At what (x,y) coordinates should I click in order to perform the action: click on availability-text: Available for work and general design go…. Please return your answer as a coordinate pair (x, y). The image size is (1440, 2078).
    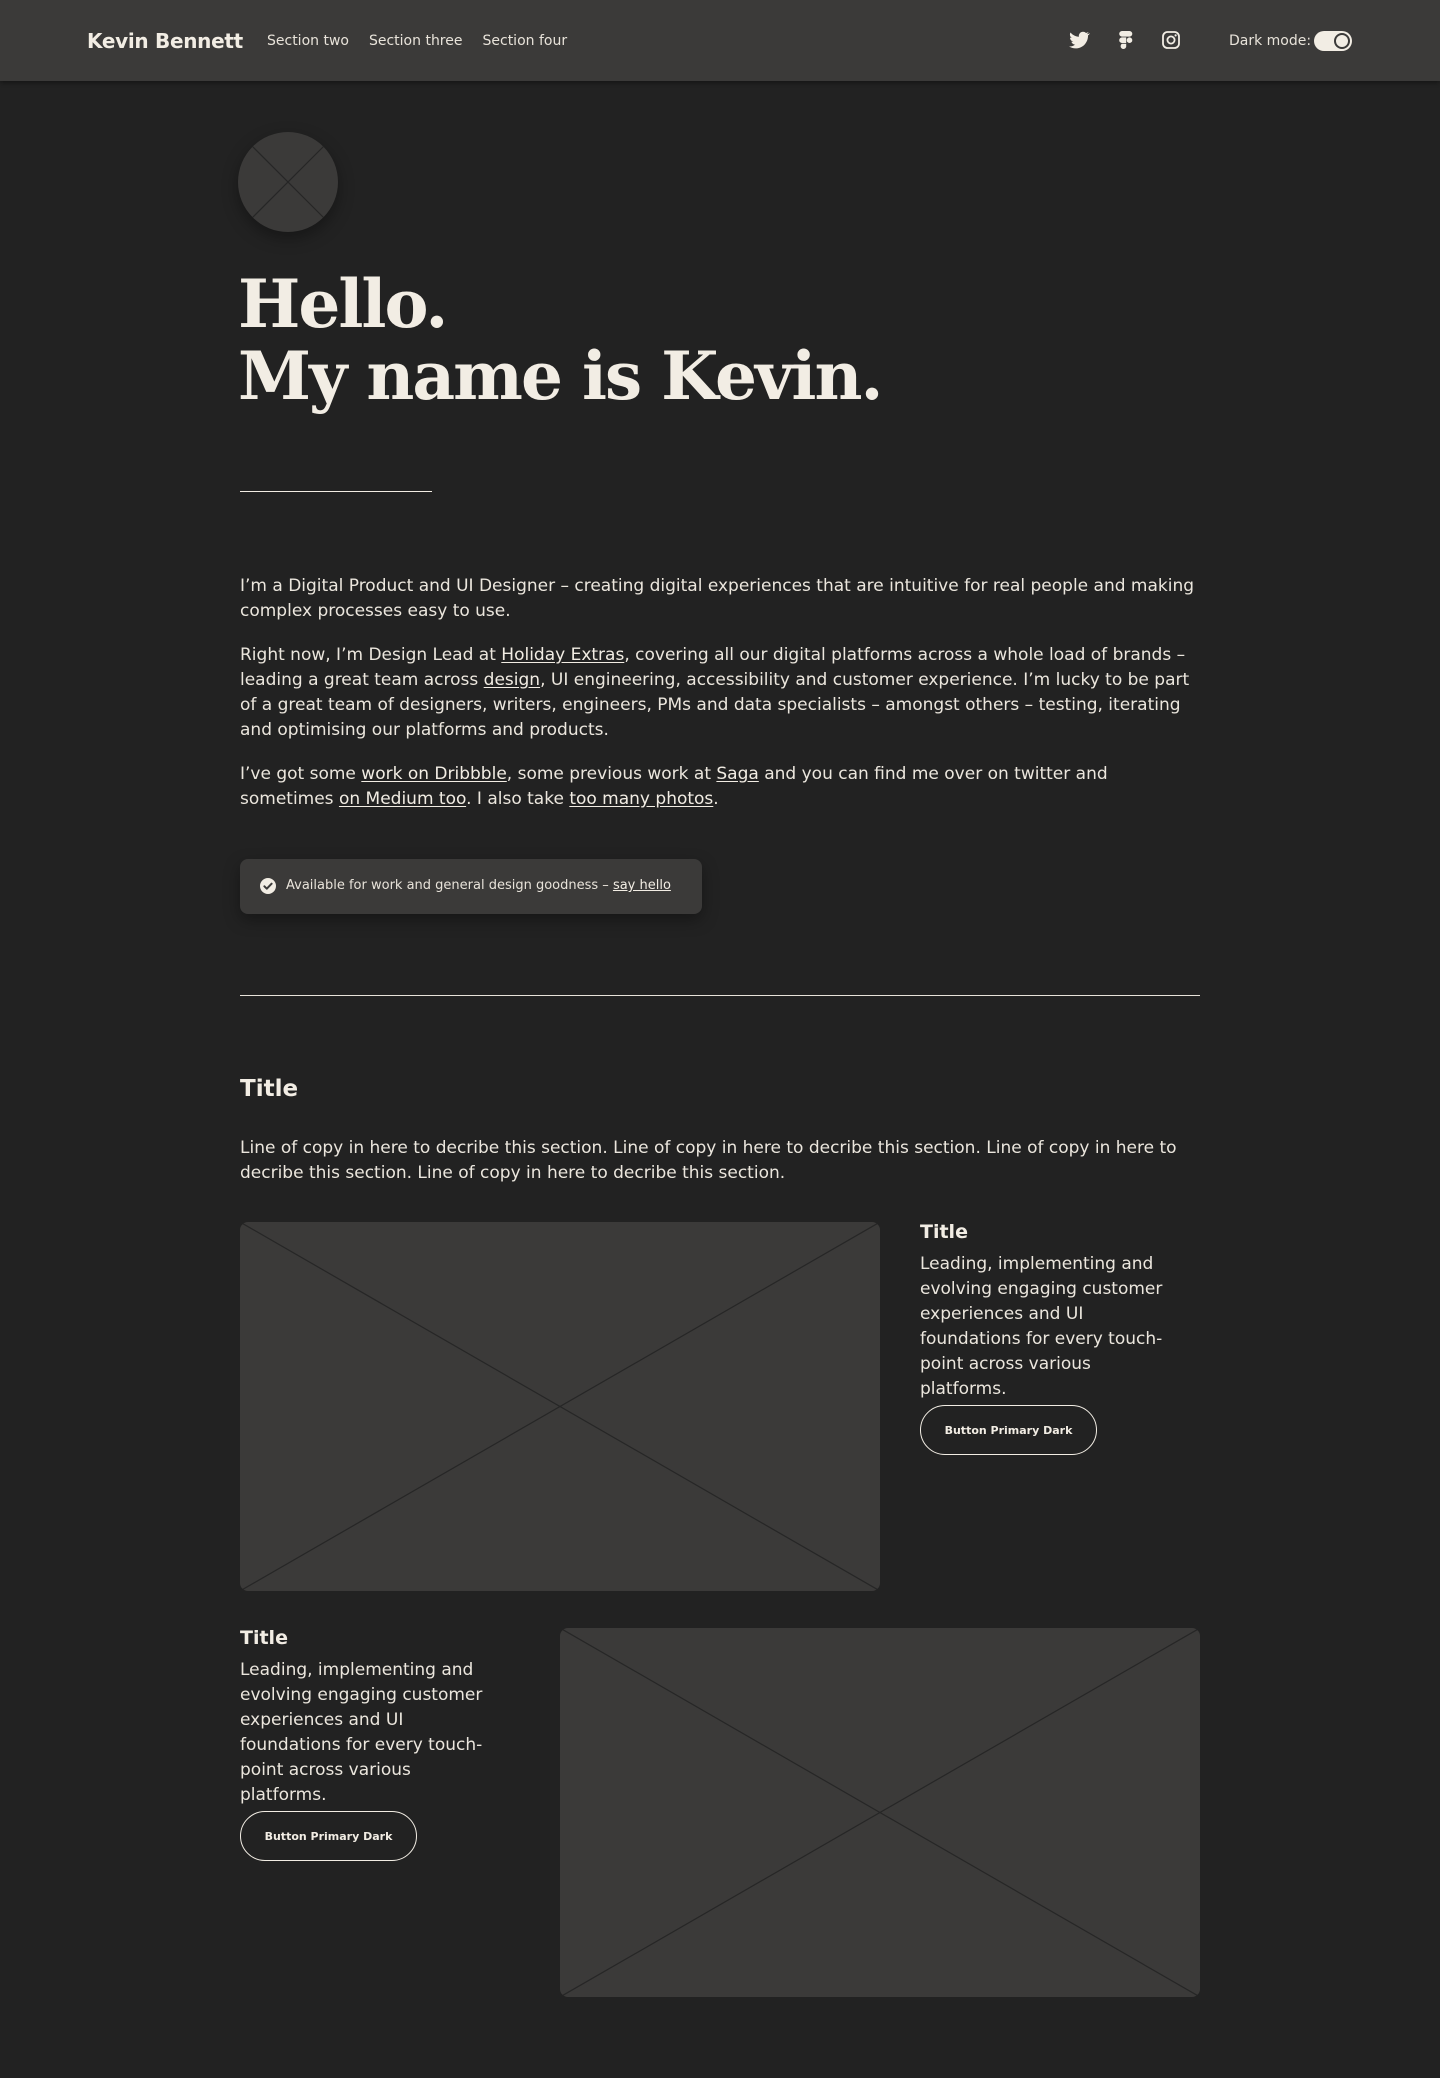
    Looking at the image, I should click on (478, 885).